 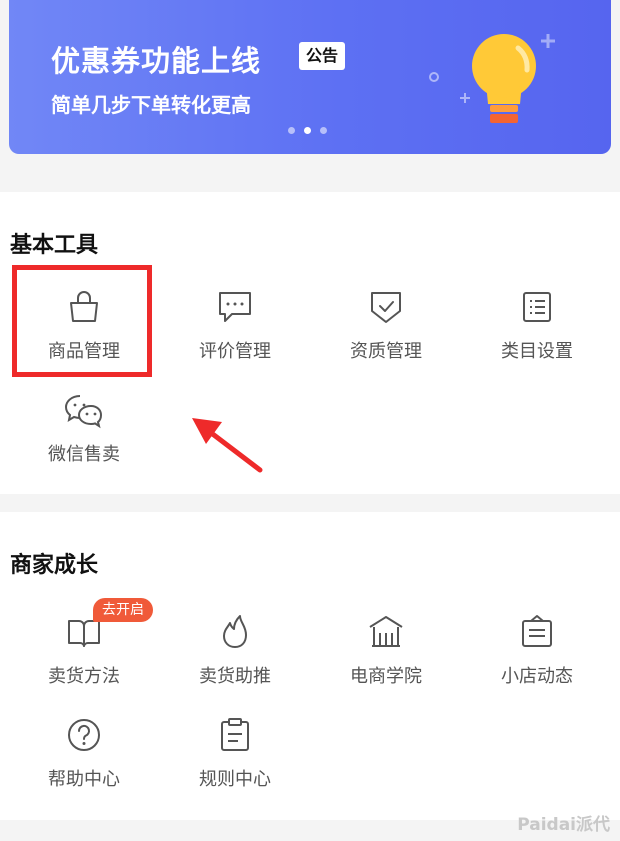 What do you see at coordinates (386, 351) in the screenshot?
I see `tool-label: 资质管理` at bounding box center [386, 351].